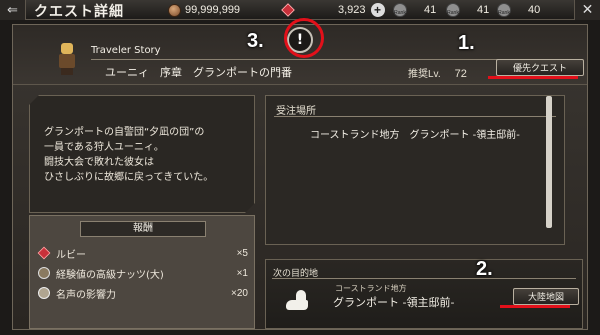 This screenshot has width=600, height=335. What do you see at coordinates (174, 10) in the screenshot?
I see `coin-icon` at bounding box center [174, 10].